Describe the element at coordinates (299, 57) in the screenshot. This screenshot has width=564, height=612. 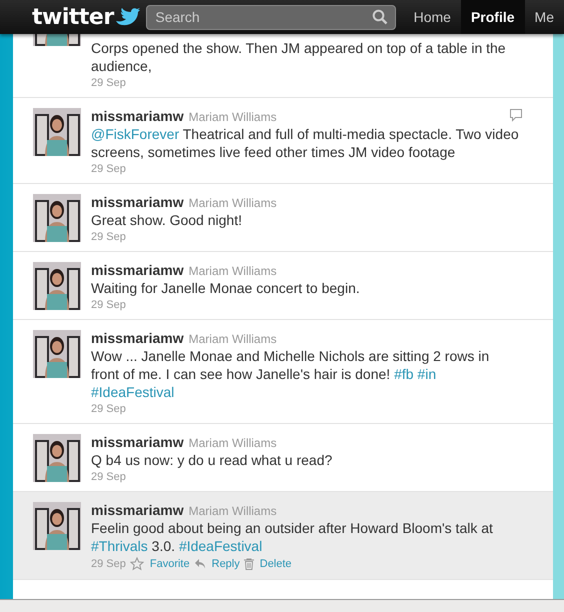
I see `tweet-text: Corps opened the show. Then JM appeared on top of a table in the audience,` at that location.